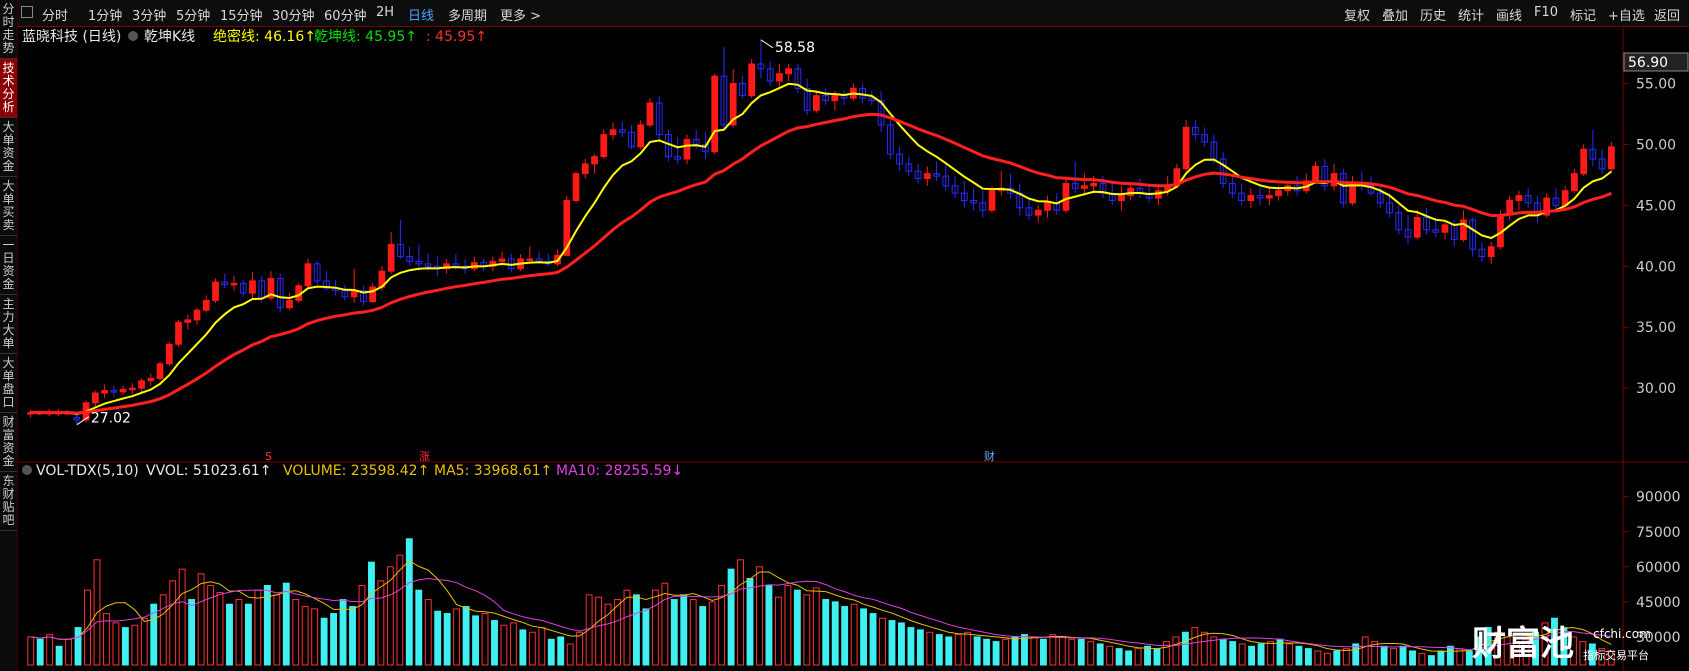  Describe the element at coordinates (105, 14) in the screenshot. I see `period-tab-1: 1分钟` at that location.